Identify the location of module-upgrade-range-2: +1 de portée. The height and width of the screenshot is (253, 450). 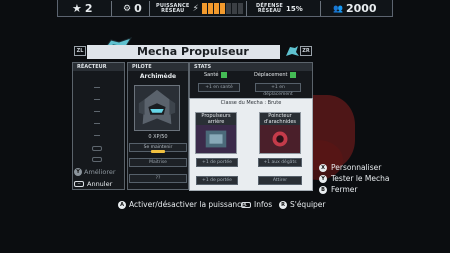
(217, 180).